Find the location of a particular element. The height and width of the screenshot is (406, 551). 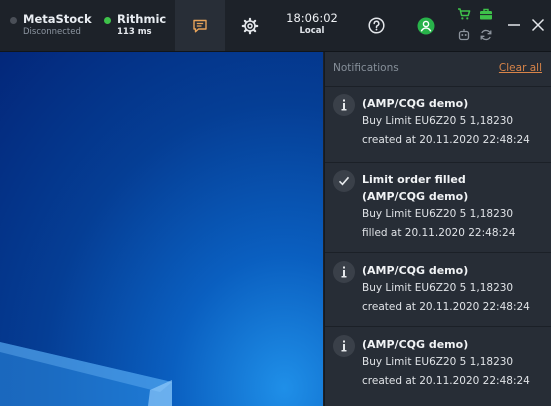

minimize-button is located at coordinates (514, 25).